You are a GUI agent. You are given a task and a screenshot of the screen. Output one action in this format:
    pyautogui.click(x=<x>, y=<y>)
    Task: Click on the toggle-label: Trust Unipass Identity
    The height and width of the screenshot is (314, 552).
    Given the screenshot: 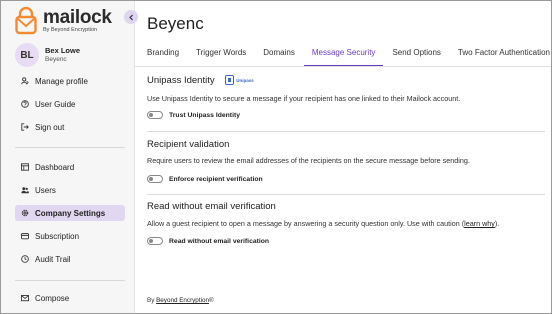 What is the action you would take?
    pyautogui.click(x=205, y=115)
    